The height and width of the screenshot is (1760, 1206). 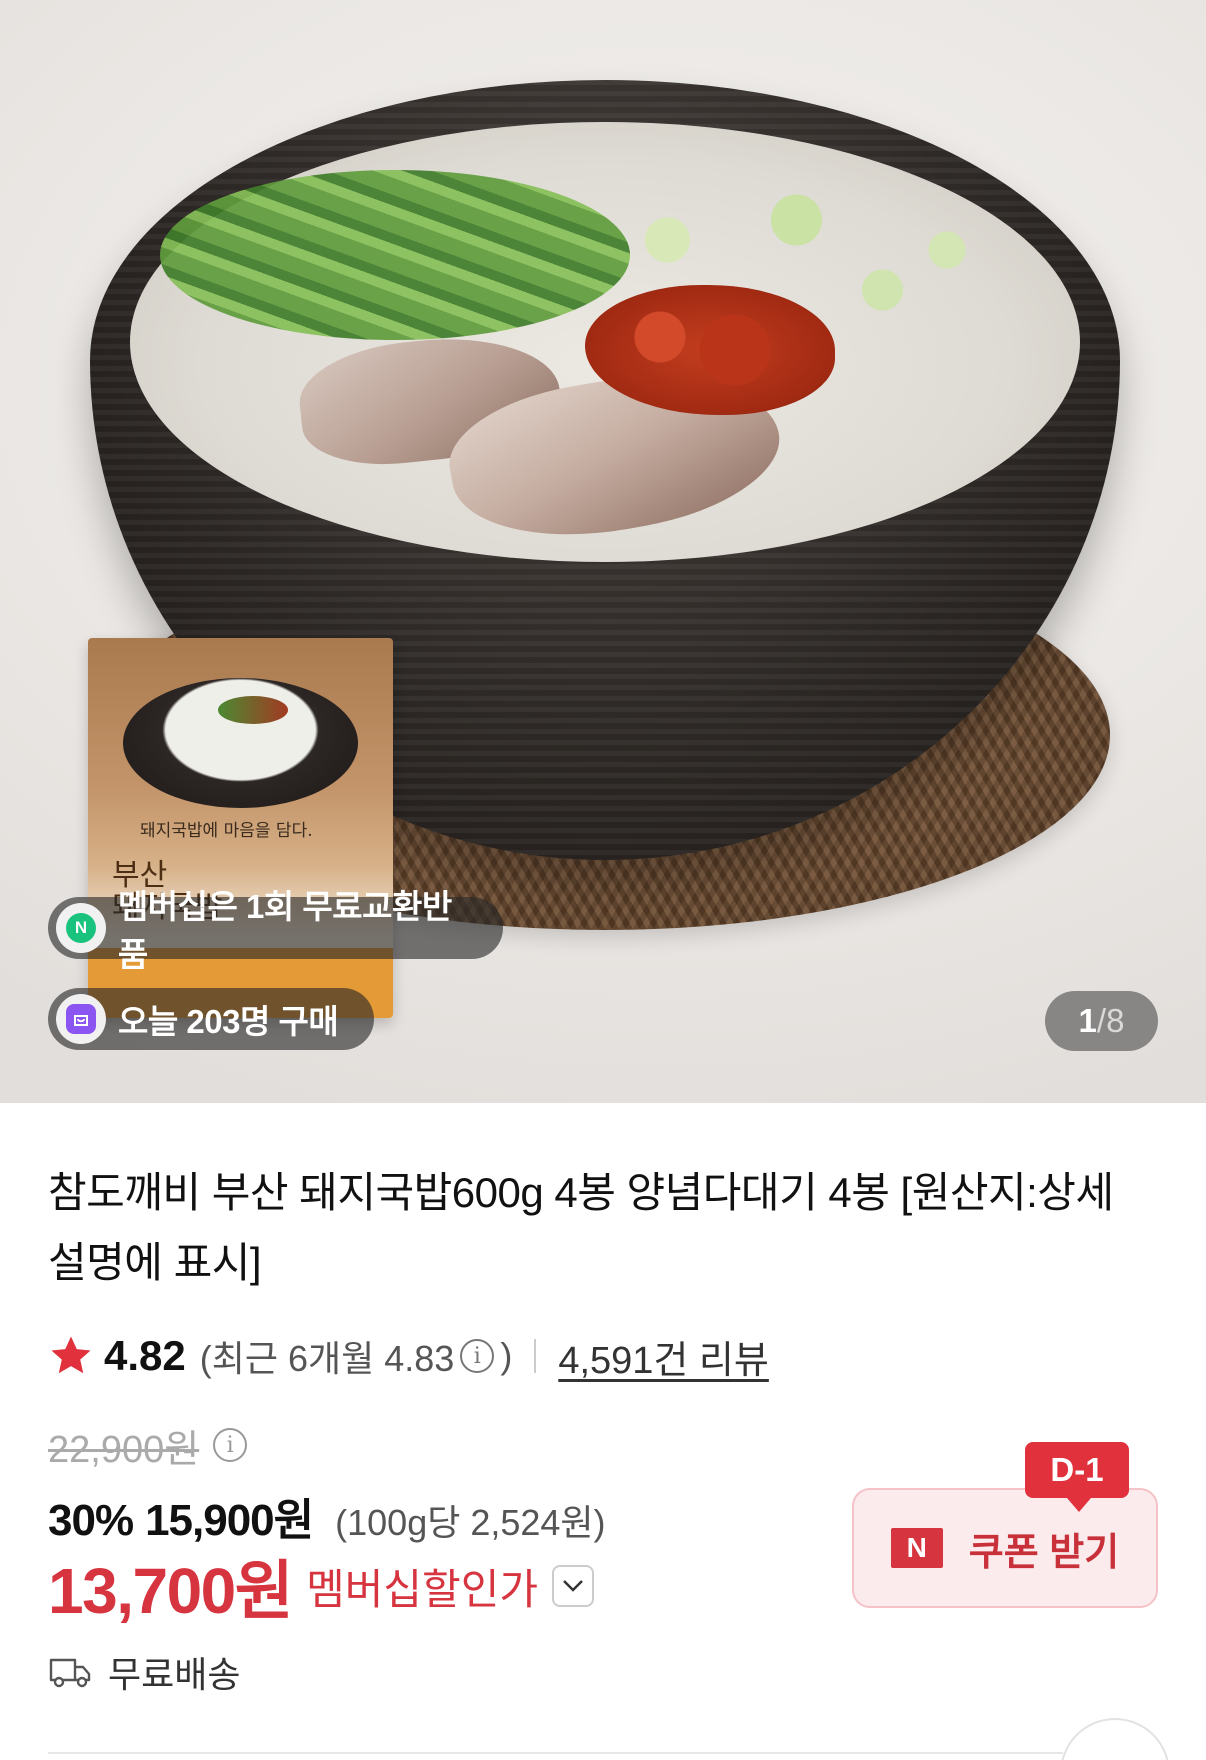 What do you see at coordinates (70, 1673) in the screenshot?
I see `truck-icon` at bounding box center [70, 1673].